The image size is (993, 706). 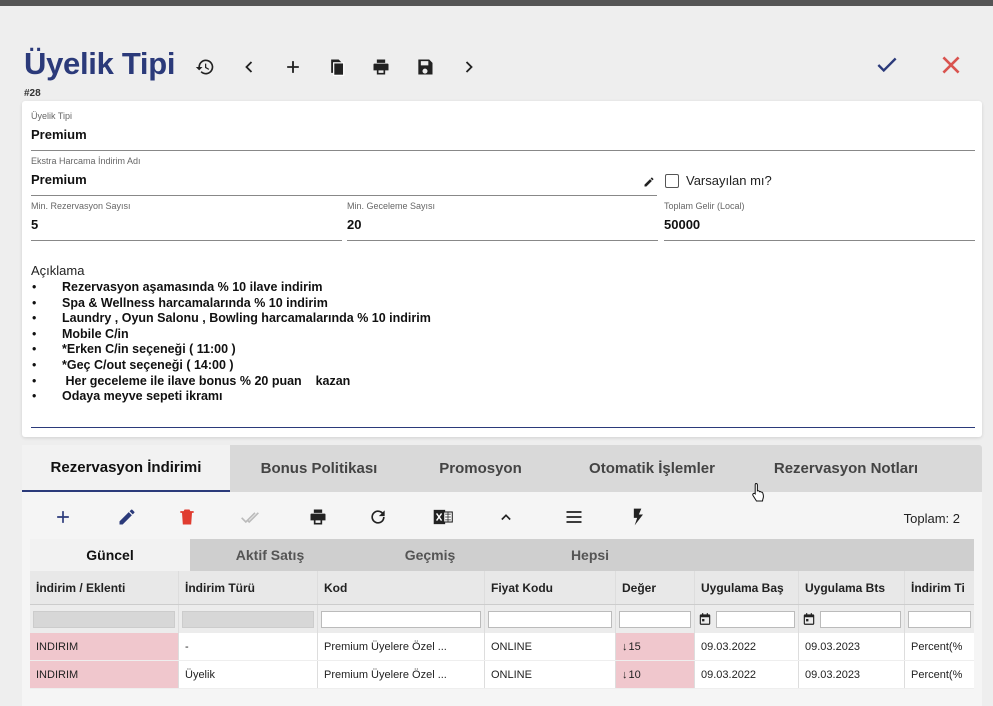 What do you see at coordinates (401, 587) in the screenshot?
I see `column-header: Kod` at bounding box center [401, 587].